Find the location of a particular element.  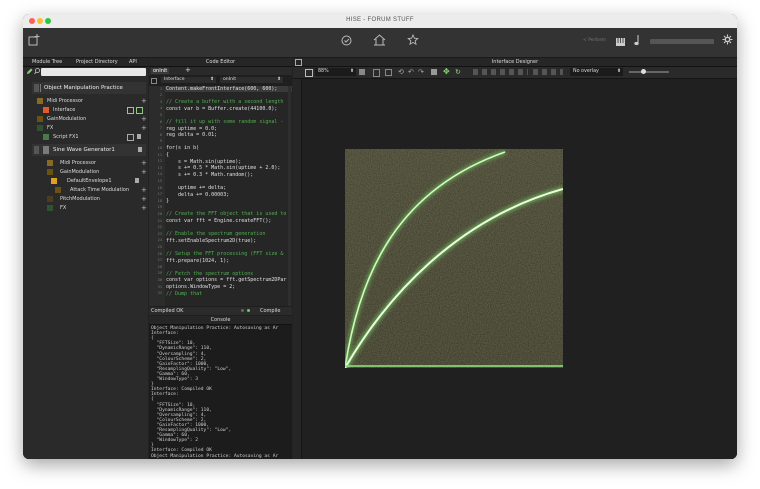

undo-icon: ↶ is located at coordinates (411, 72).